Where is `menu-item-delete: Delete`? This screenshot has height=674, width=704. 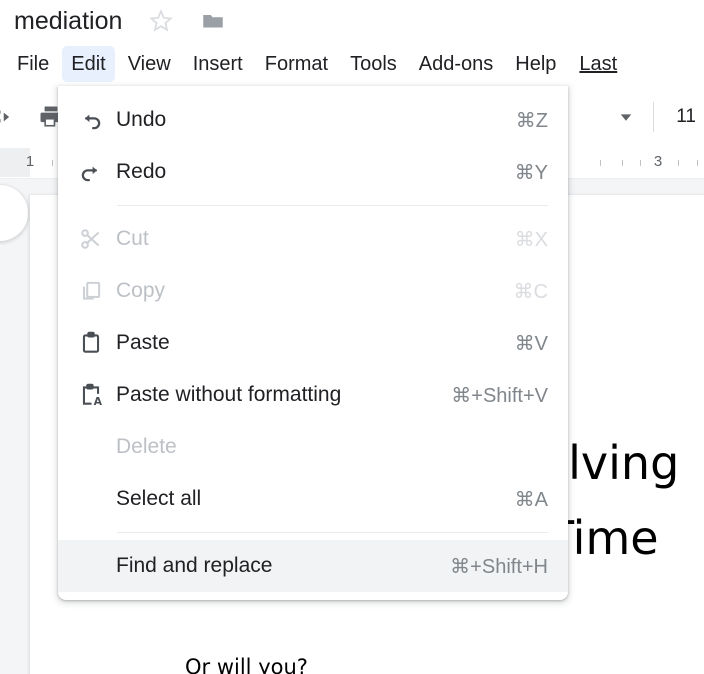
menu-item-delete: Delete is located at coordinates (313, 447).